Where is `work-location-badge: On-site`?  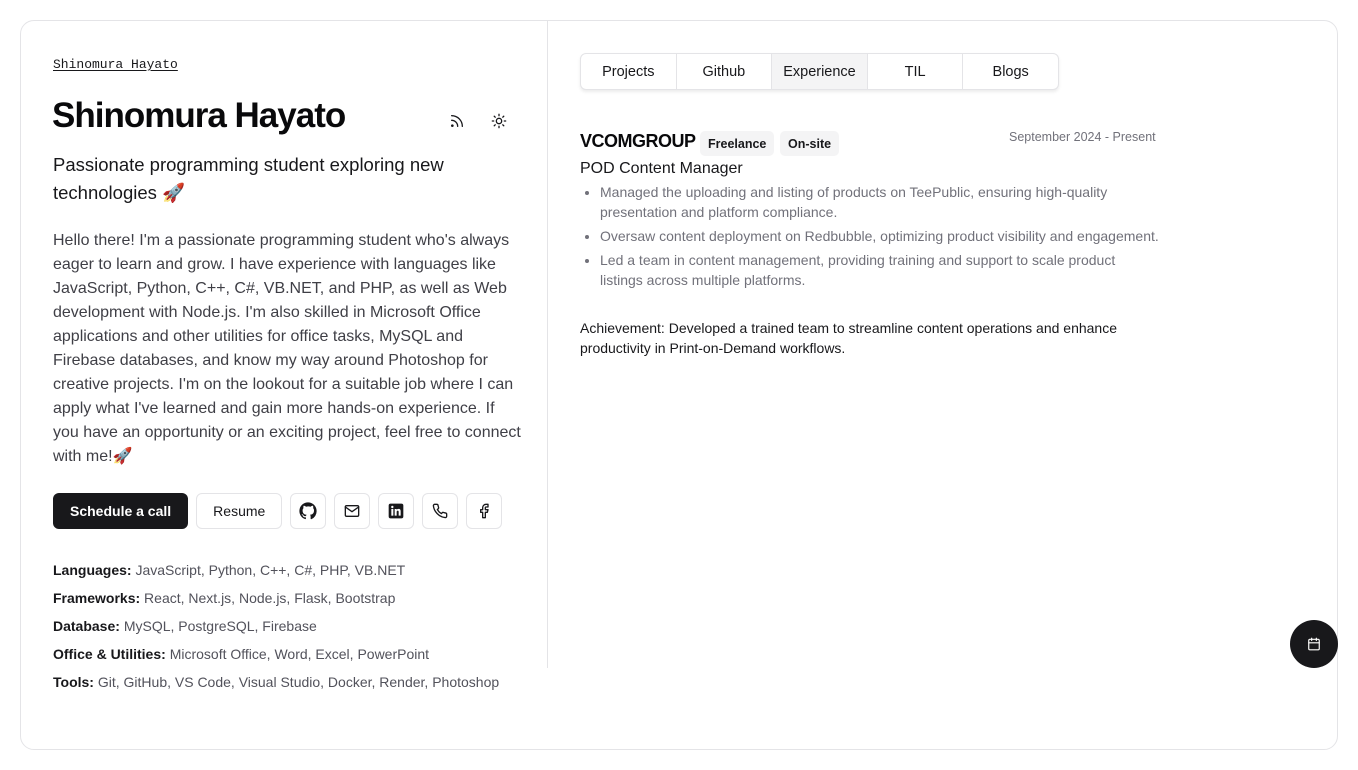
work-location-badge: On-site is located at coordinates (810, 143).